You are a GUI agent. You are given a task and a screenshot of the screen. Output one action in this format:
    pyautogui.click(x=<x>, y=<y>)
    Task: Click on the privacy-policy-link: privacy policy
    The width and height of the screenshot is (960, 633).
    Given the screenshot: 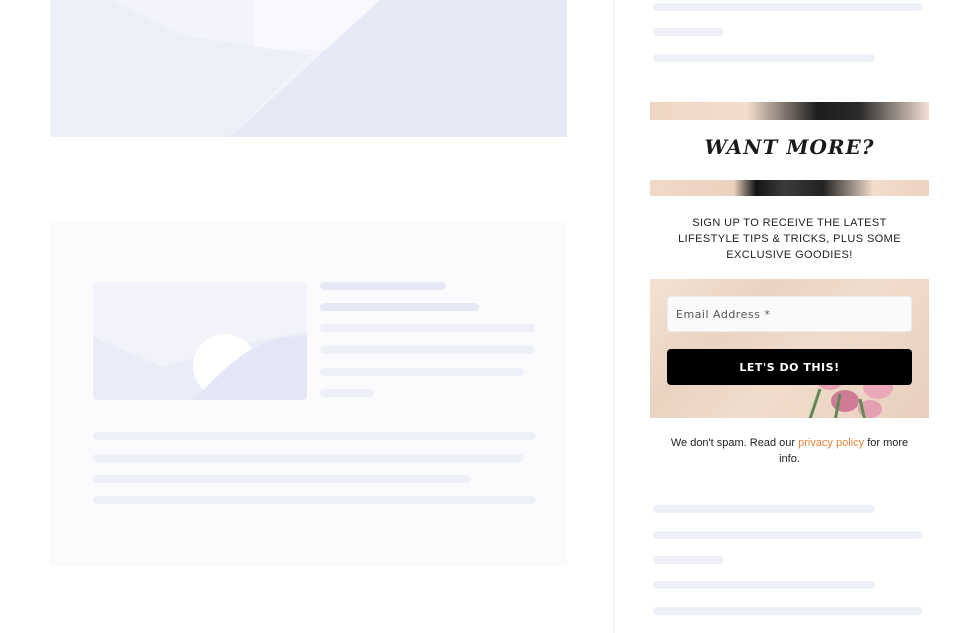 What is the action you would take?
    pyautogui.click(x=831, y=443)
    